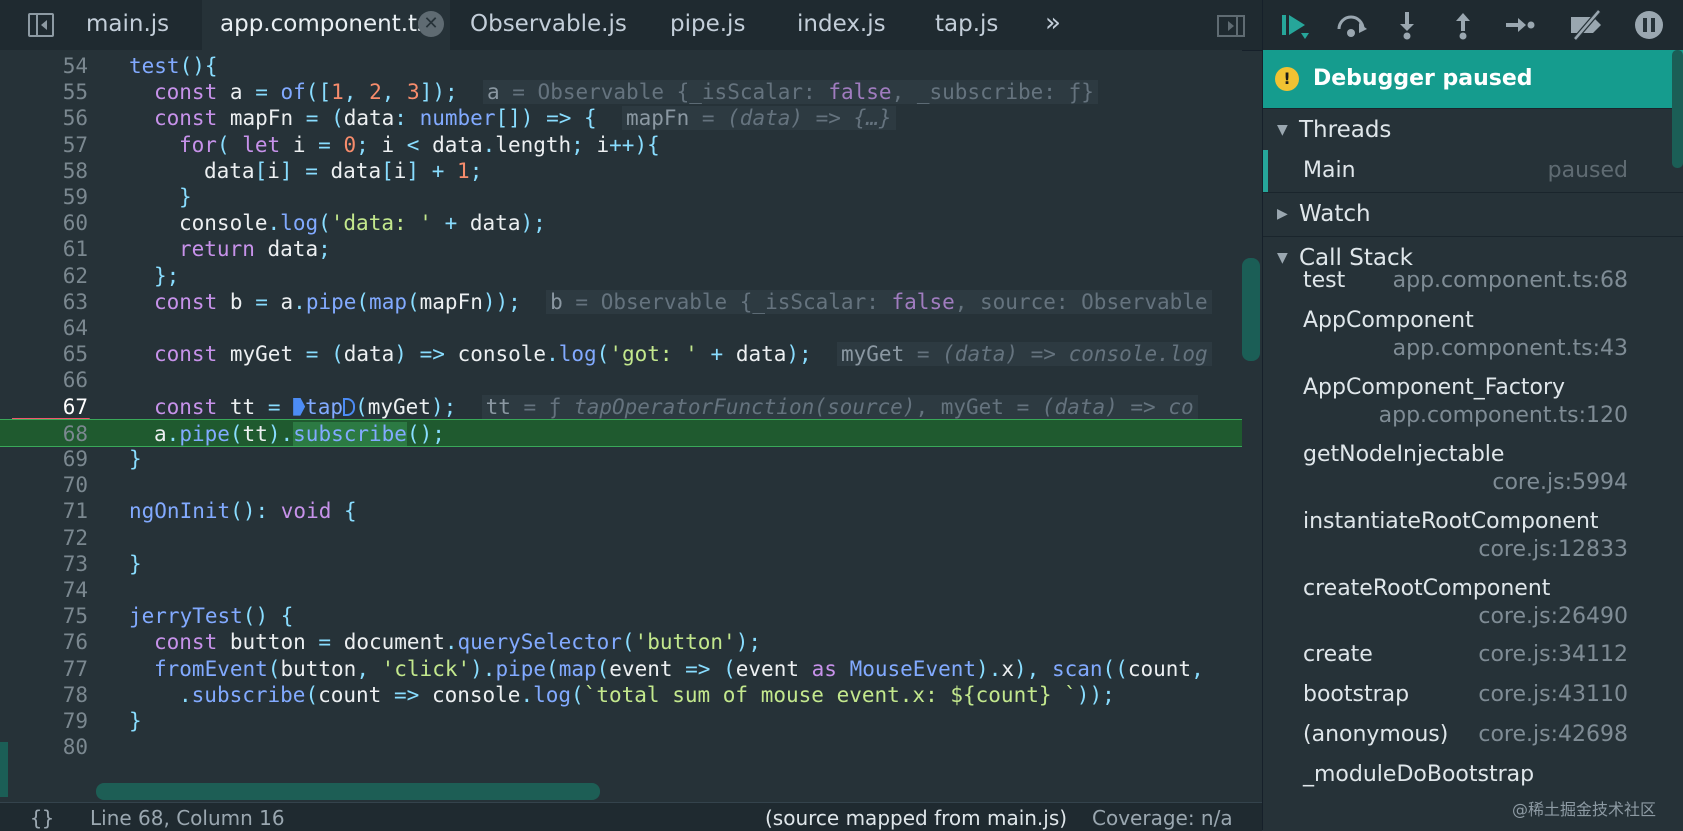  What do you see at coordinates (44, 434) in the screenshot?
I see `line-number: 68` at bounding box center [44, 434].